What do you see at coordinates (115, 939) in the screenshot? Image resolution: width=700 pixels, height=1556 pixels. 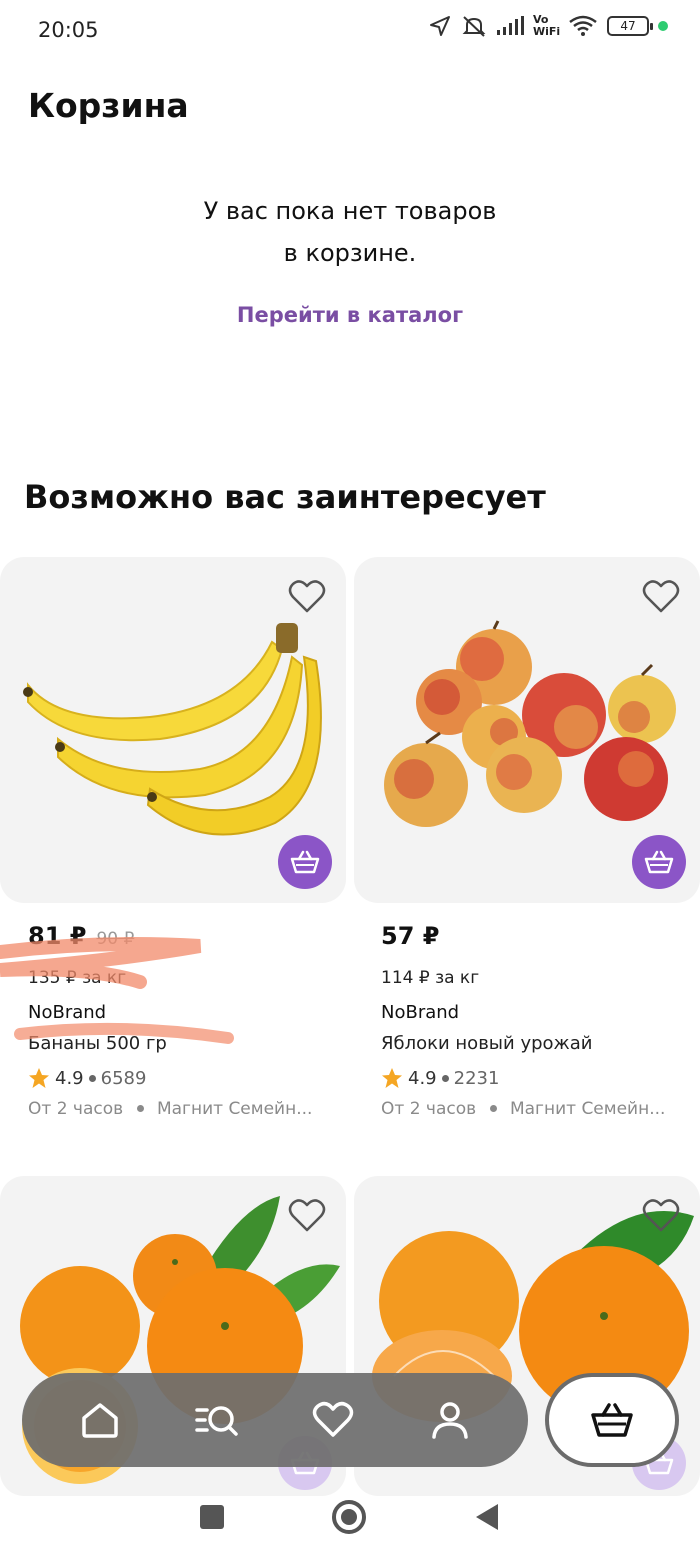 I see `product-old-price: 90 ₽` at bounding box center [115, 939].